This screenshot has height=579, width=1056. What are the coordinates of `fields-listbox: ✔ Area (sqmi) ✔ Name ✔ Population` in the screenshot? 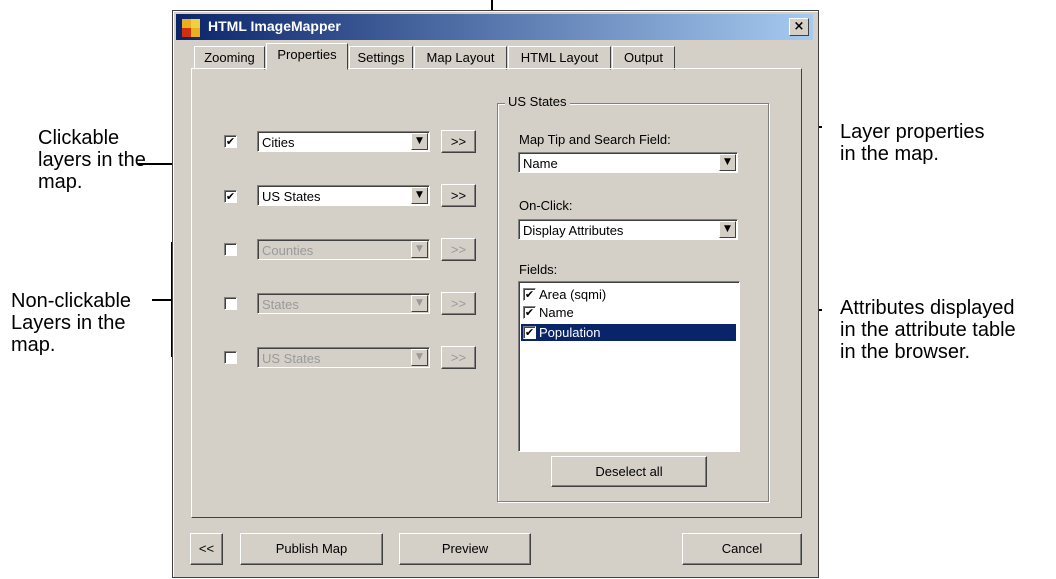 It's located at (629, 366).